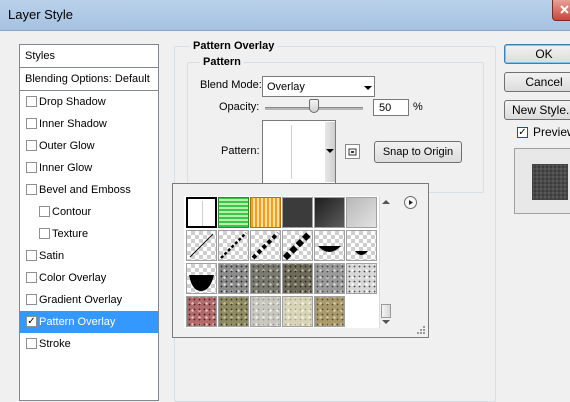 The image size is (570, 402). I want to click on style-item-outer-glow: Outer Glow, so click(89, 146).